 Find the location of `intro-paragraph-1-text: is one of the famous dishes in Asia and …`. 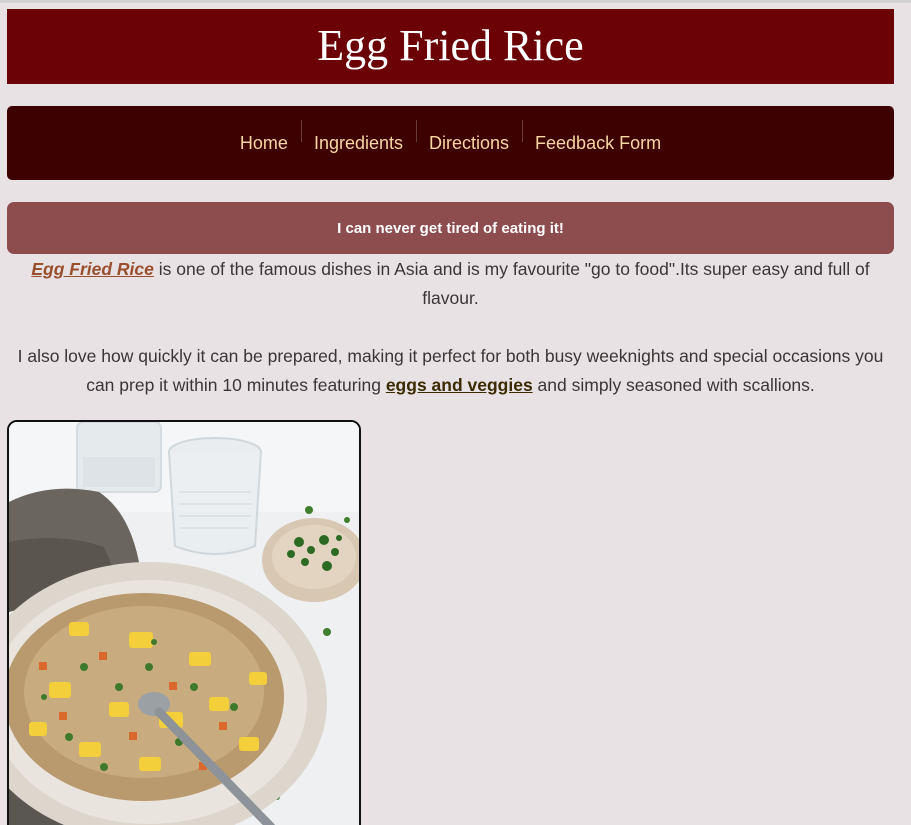

intro-paragraph-1-text: is one of the famous dishes in Asia and … is located at coordinates (511, 283).